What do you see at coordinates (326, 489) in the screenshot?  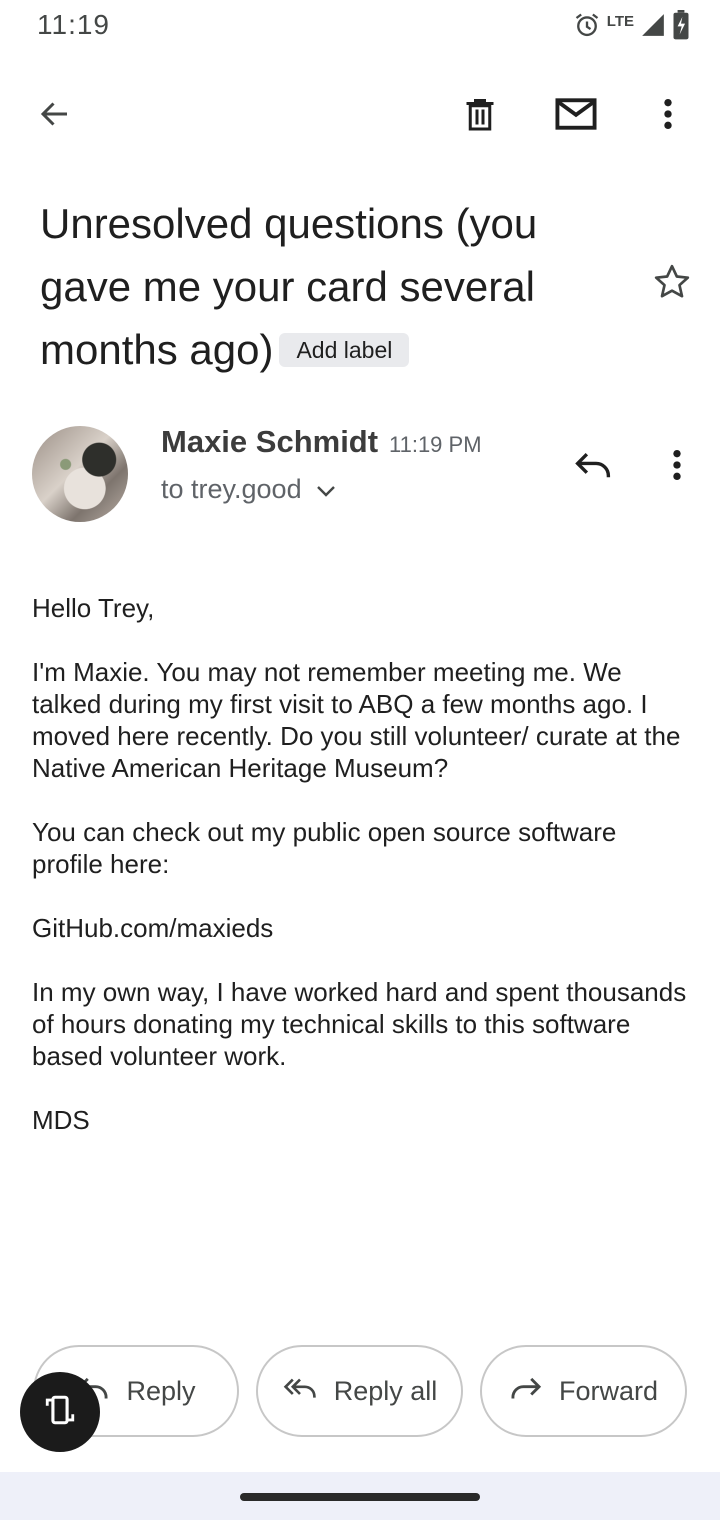 I see `chevron-down-icon` at bounding box center [326, 489].